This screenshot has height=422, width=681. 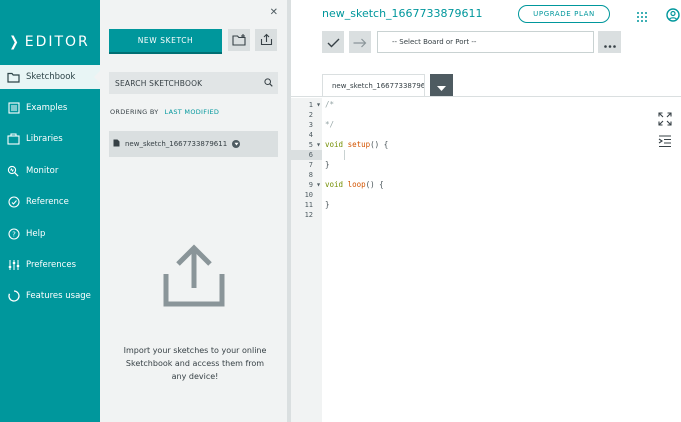 I want to click on line-number-active: 6, so click(x=306, y=155).